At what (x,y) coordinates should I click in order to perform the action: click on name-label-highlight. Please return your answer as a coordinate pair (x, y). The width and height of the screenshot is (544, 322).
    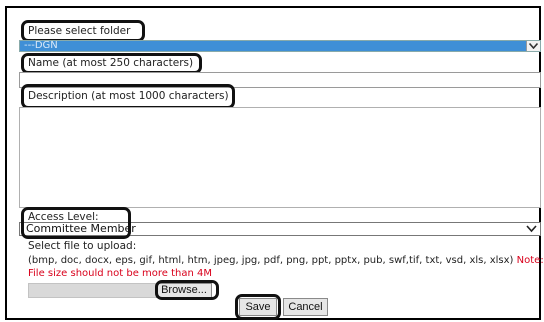
    Looking at the image, I should click on (111, 63).